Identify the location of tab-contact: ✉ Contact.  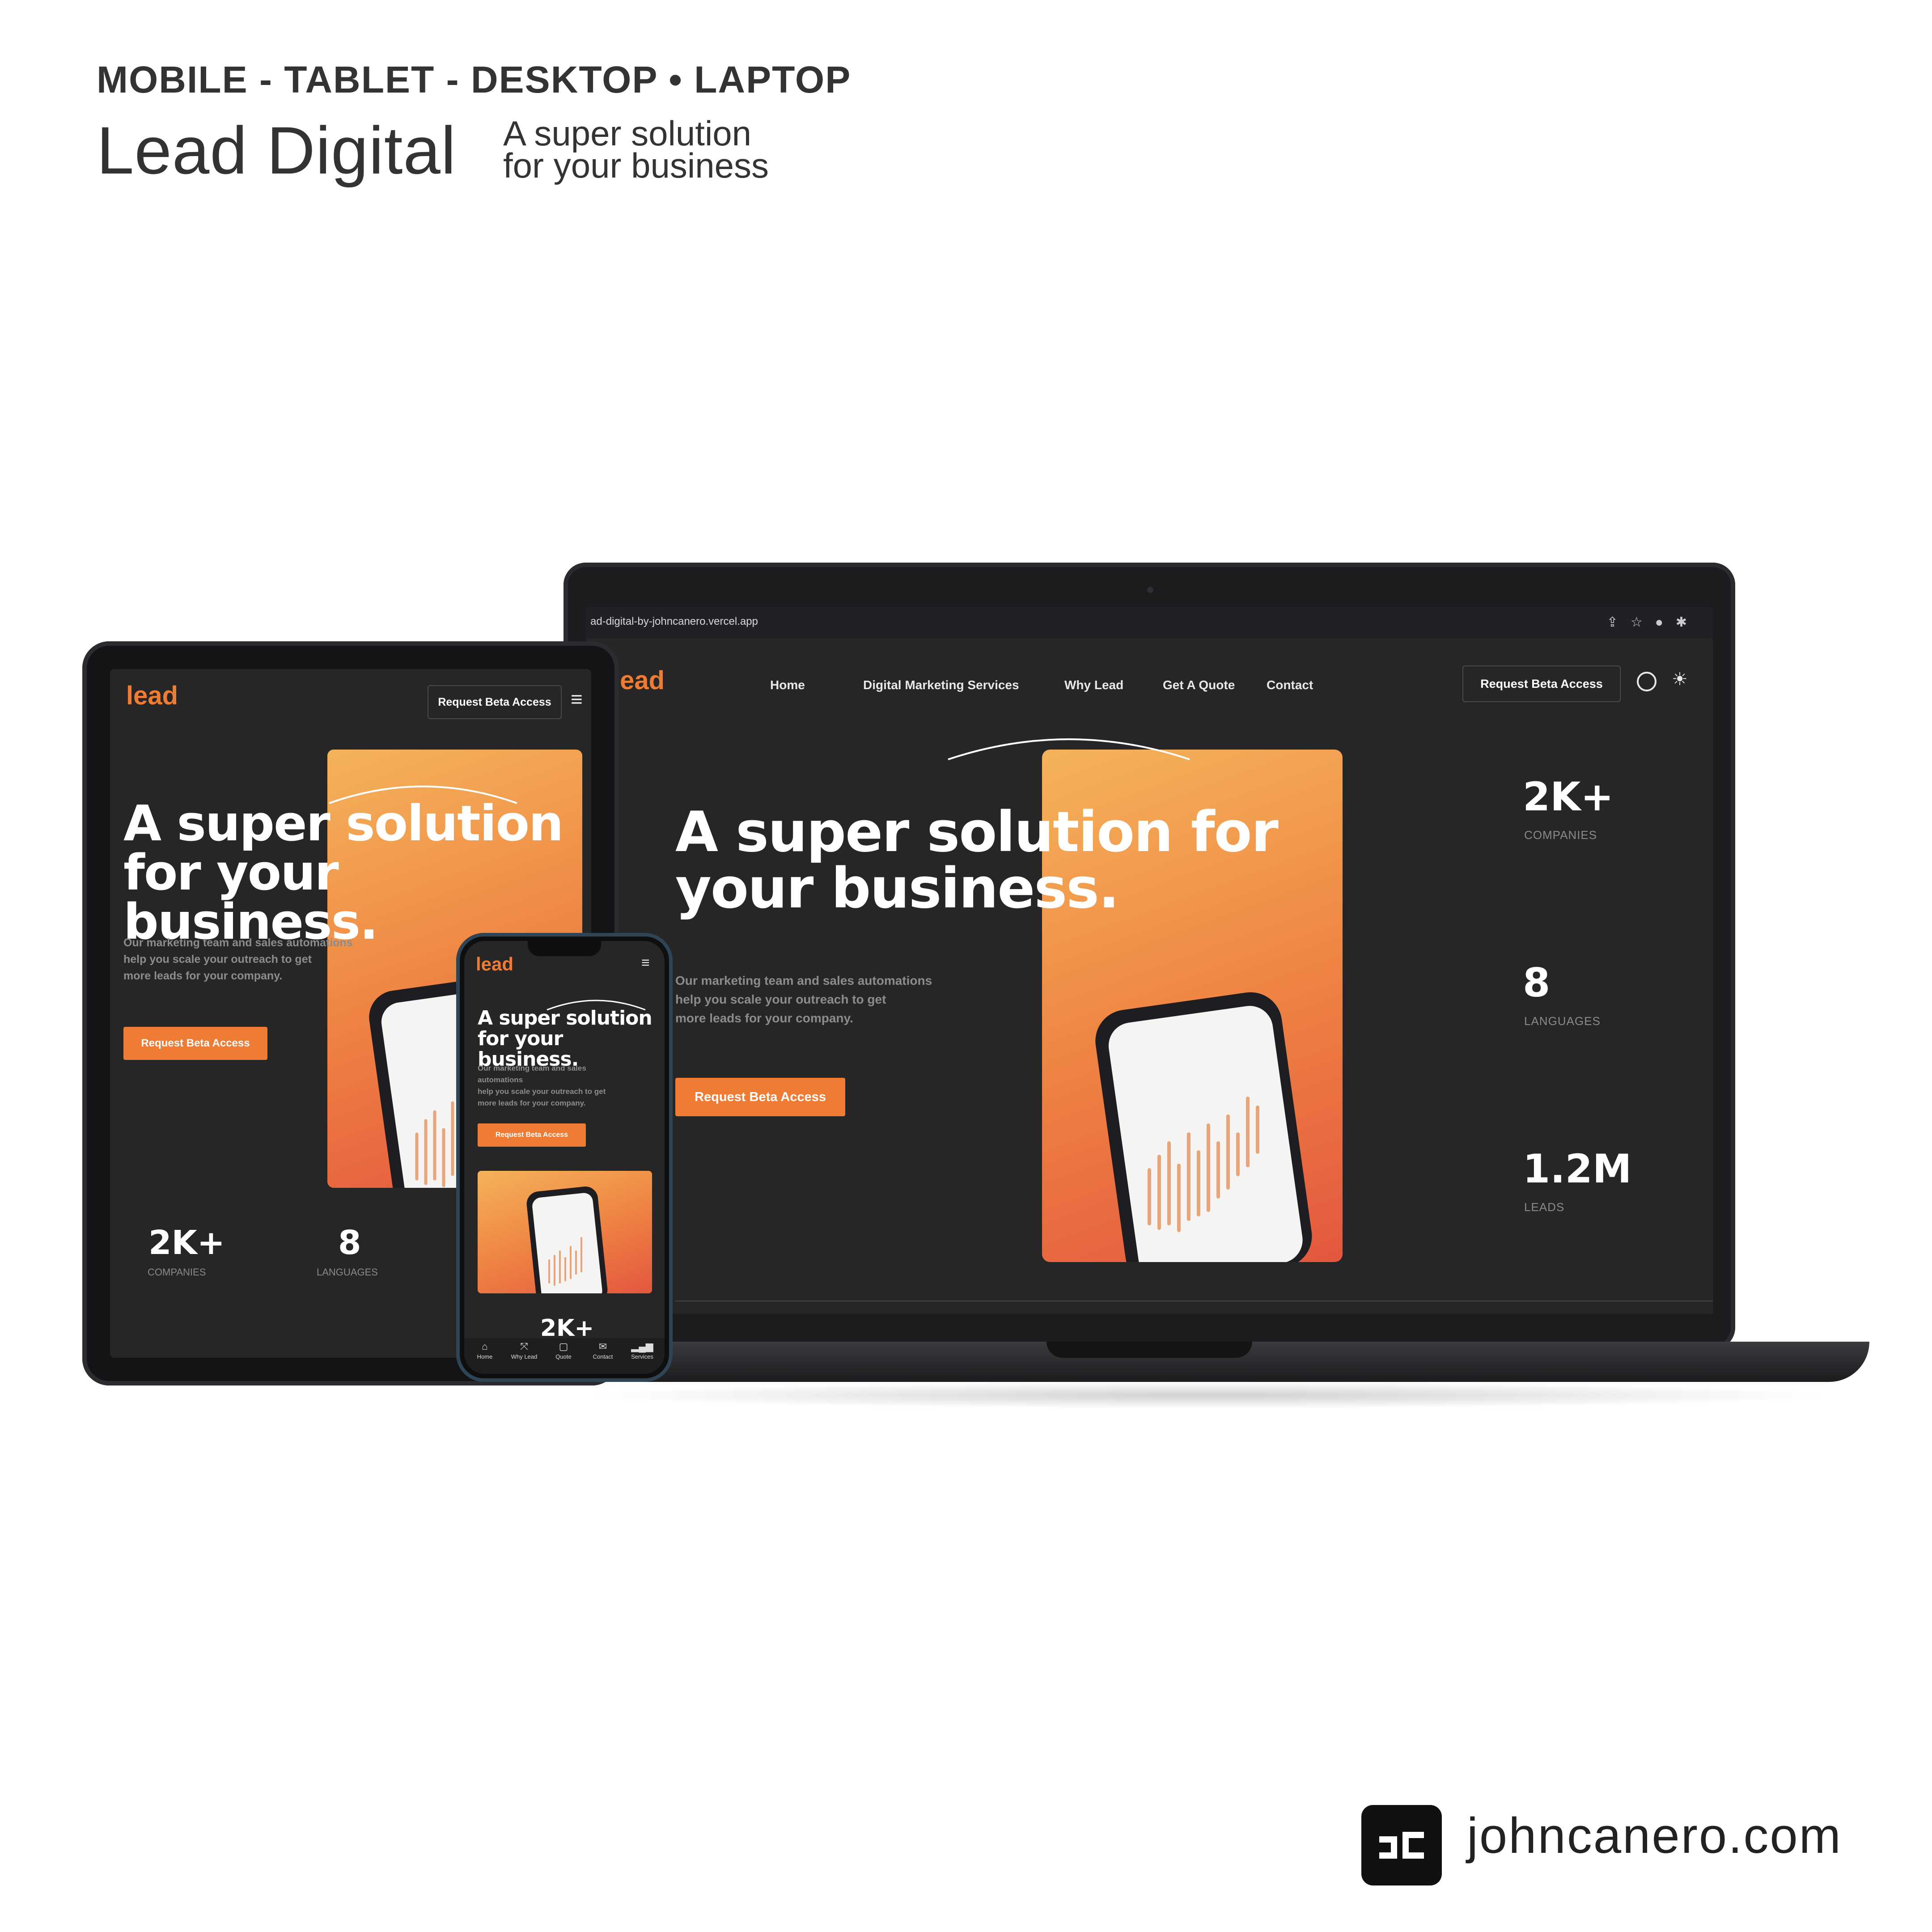
(603, 1349).